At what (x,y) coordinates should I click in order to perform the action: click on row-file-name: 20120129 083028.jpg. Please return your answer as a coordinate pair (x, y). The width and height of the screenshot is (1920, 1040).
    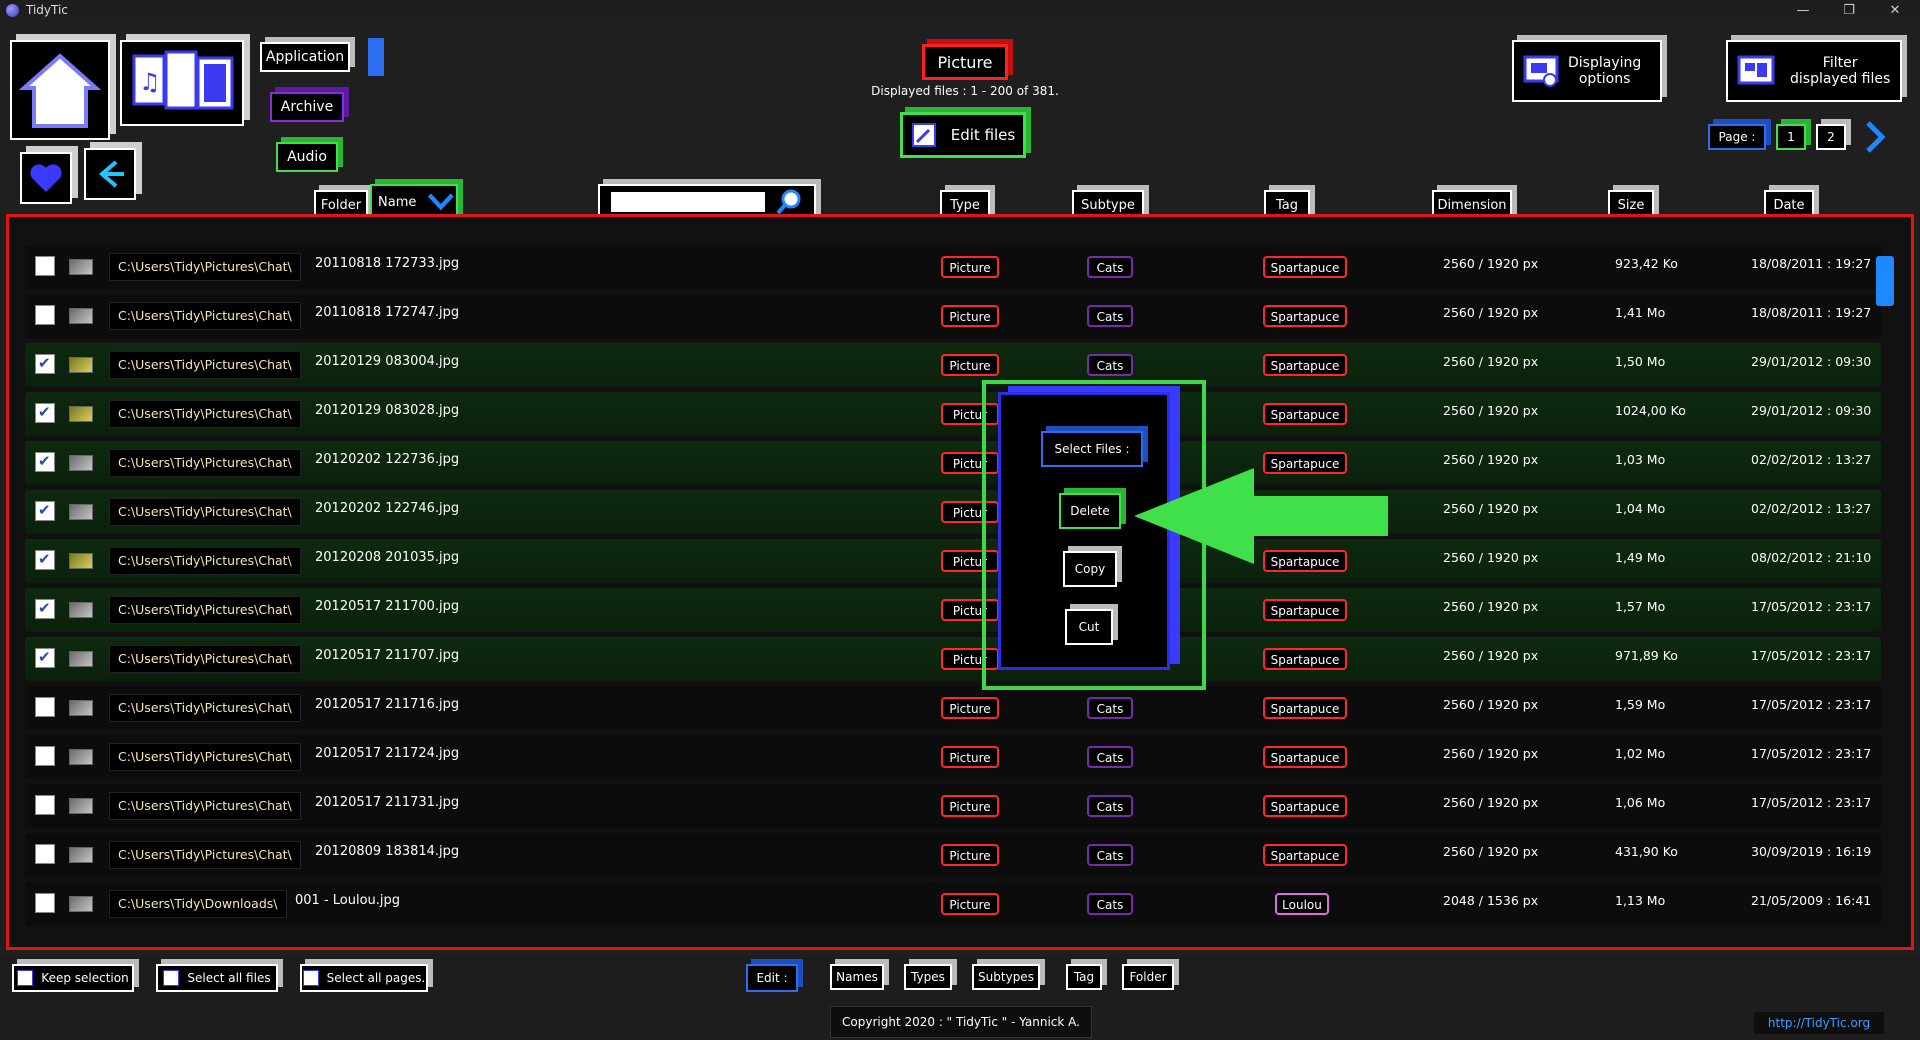
    Looking at the image, I should click on (387, 410).